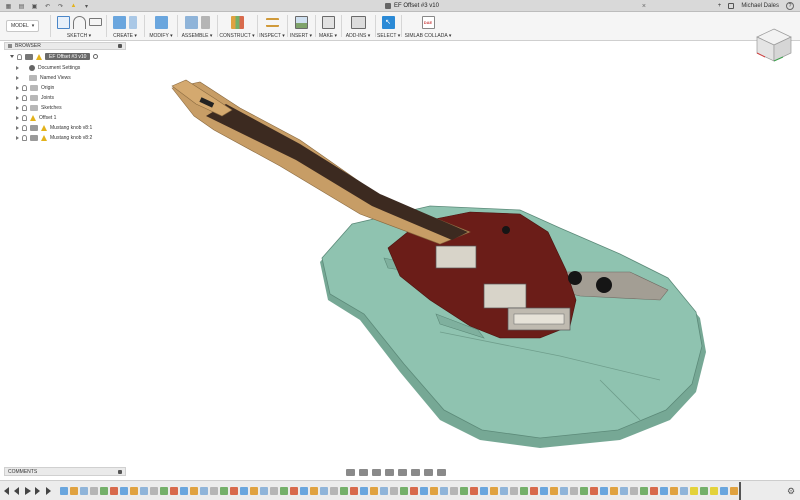  What do you see at coordinates (39, 107) in the screenshot?
I see `tree-item-sketches: Sketches` at bounding box center [39, 107].